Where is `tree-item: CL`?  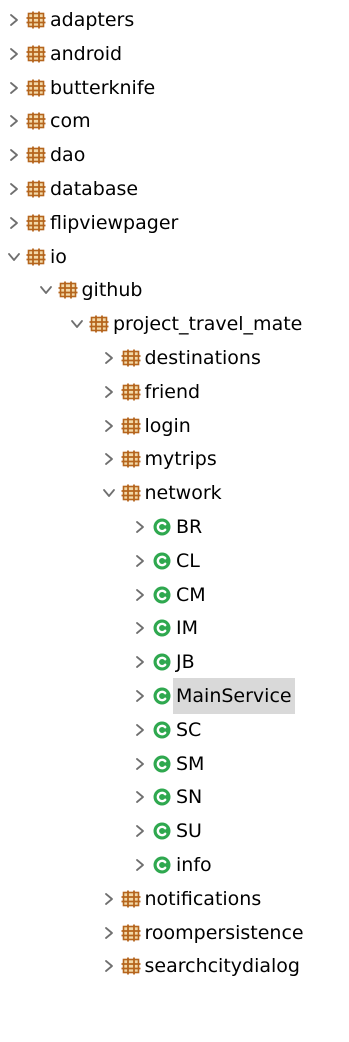 tree-item: CL is located at coordinates (174, 561).